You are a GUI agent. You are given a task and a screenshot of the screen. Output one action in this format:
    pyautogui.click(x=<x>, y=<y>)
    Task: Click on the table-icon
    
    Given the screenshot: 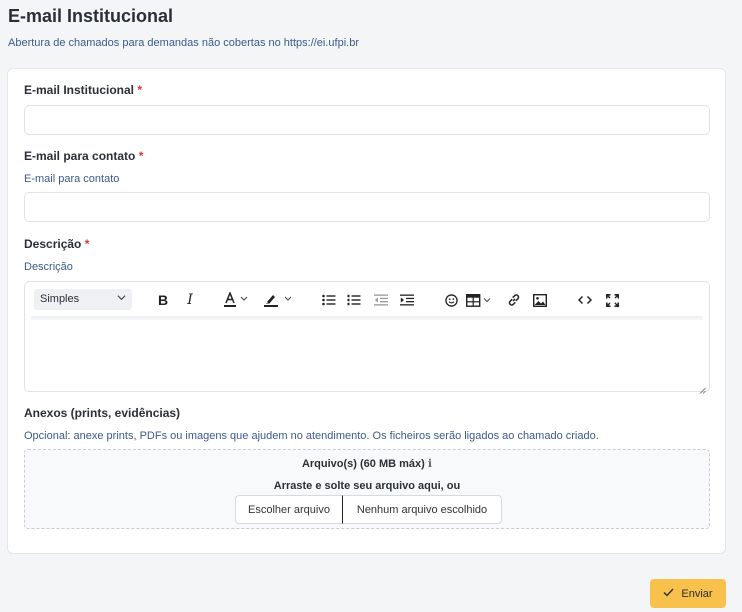 What is the action you would take?
    pyautogui.click(x=480, y=300)
    